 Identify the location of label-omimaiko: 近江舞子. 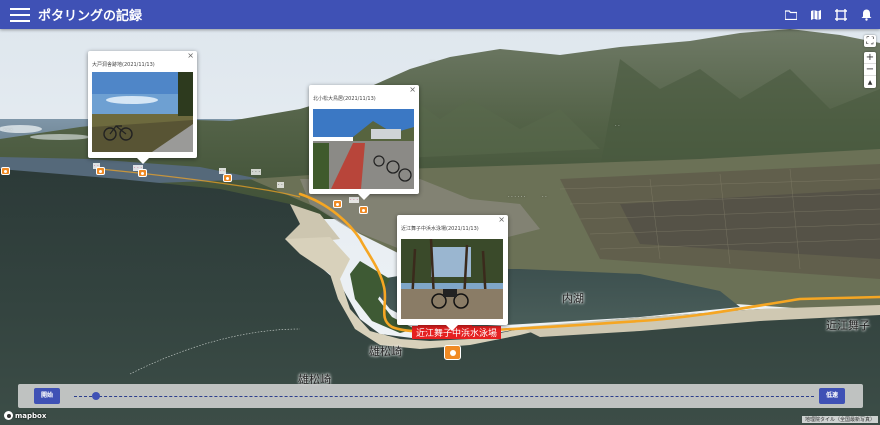
(848, 325).